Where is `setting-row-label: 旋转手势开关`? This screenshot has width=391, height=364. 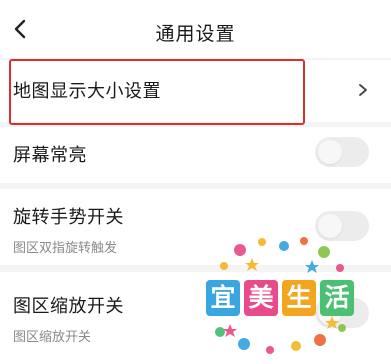
setting-row-label: 旋转手势开关 is located at coordinates (68, 217).